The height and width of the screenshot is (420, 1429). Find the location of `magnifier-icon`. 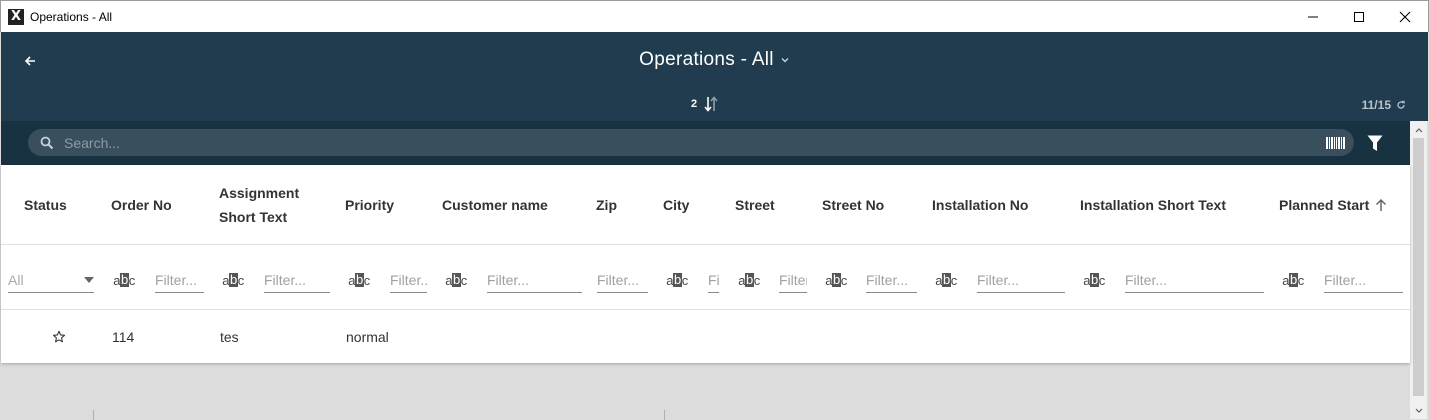

magnifier-icon is located at coordinates (47, 142).